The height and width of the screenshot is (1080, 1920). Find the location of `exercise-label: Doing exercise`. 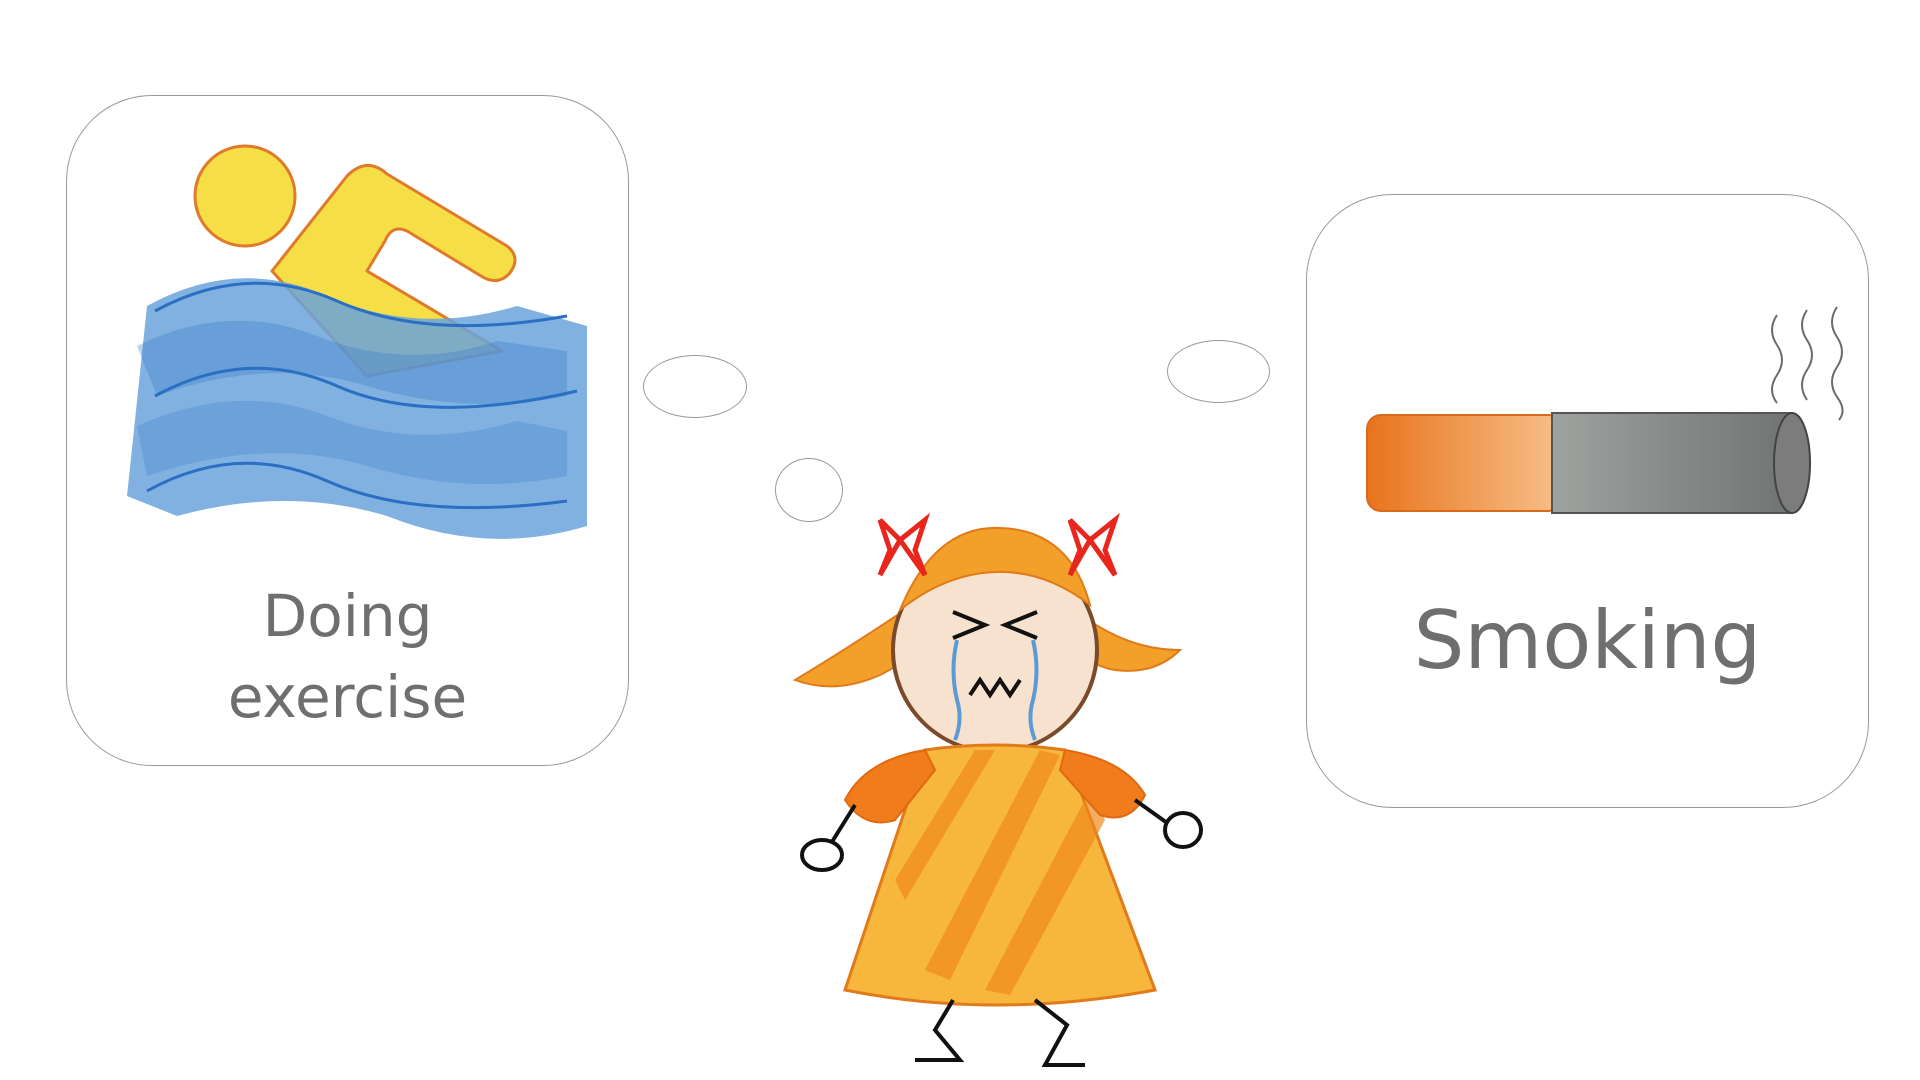

exercise-label: Doing exercise is located at coordinates (347, 657).